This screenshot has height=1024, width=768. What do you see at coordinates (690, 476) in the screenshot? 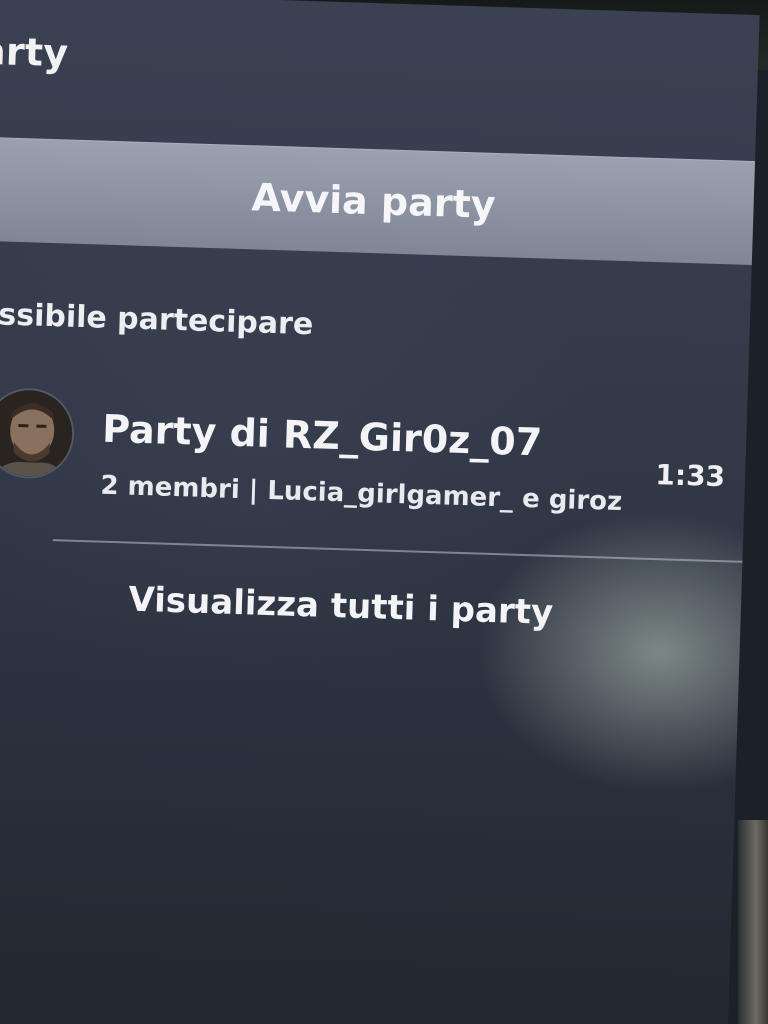
I see `party-time: 1:33` at bounding box center [690, 476].